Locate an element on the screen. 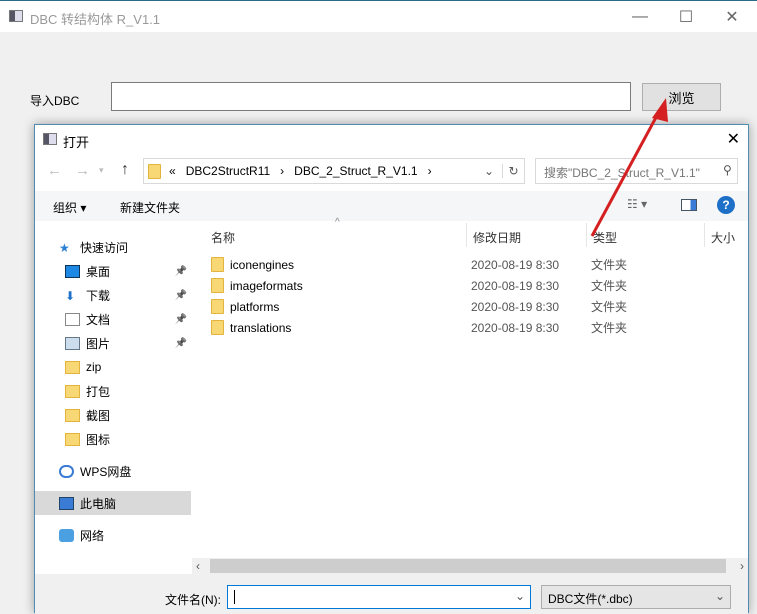  arrow-head is located at coordinates (660, 110).